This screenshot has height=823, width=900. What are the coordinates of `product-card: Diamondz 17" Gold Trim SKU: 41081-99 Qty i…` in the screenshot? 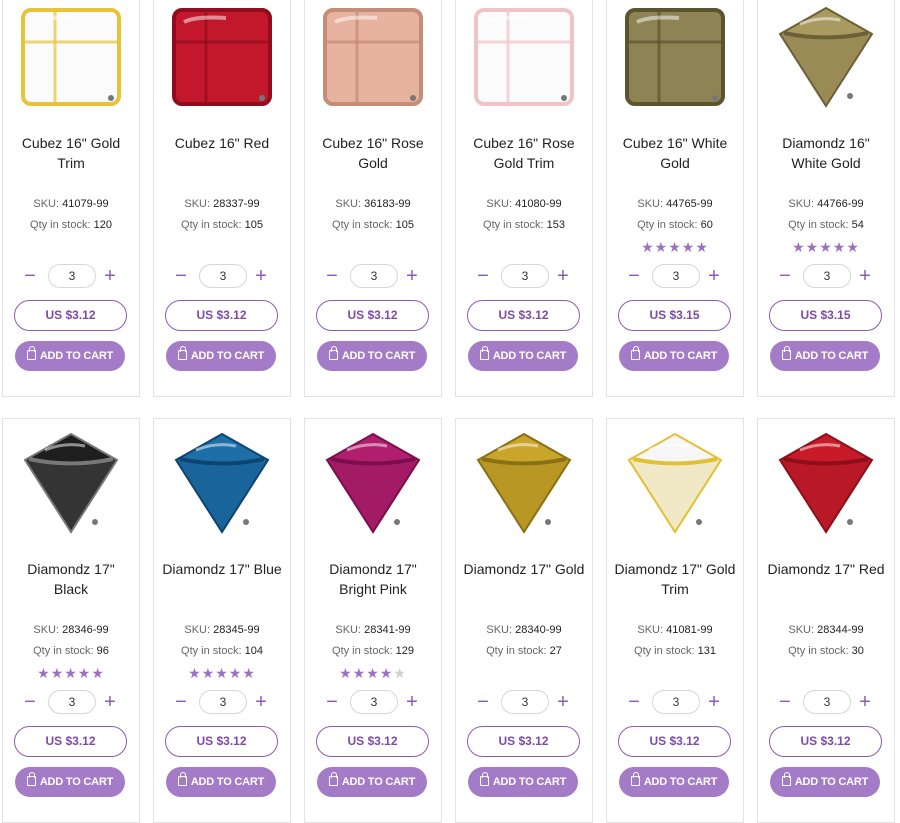 It's located at (675, 620).